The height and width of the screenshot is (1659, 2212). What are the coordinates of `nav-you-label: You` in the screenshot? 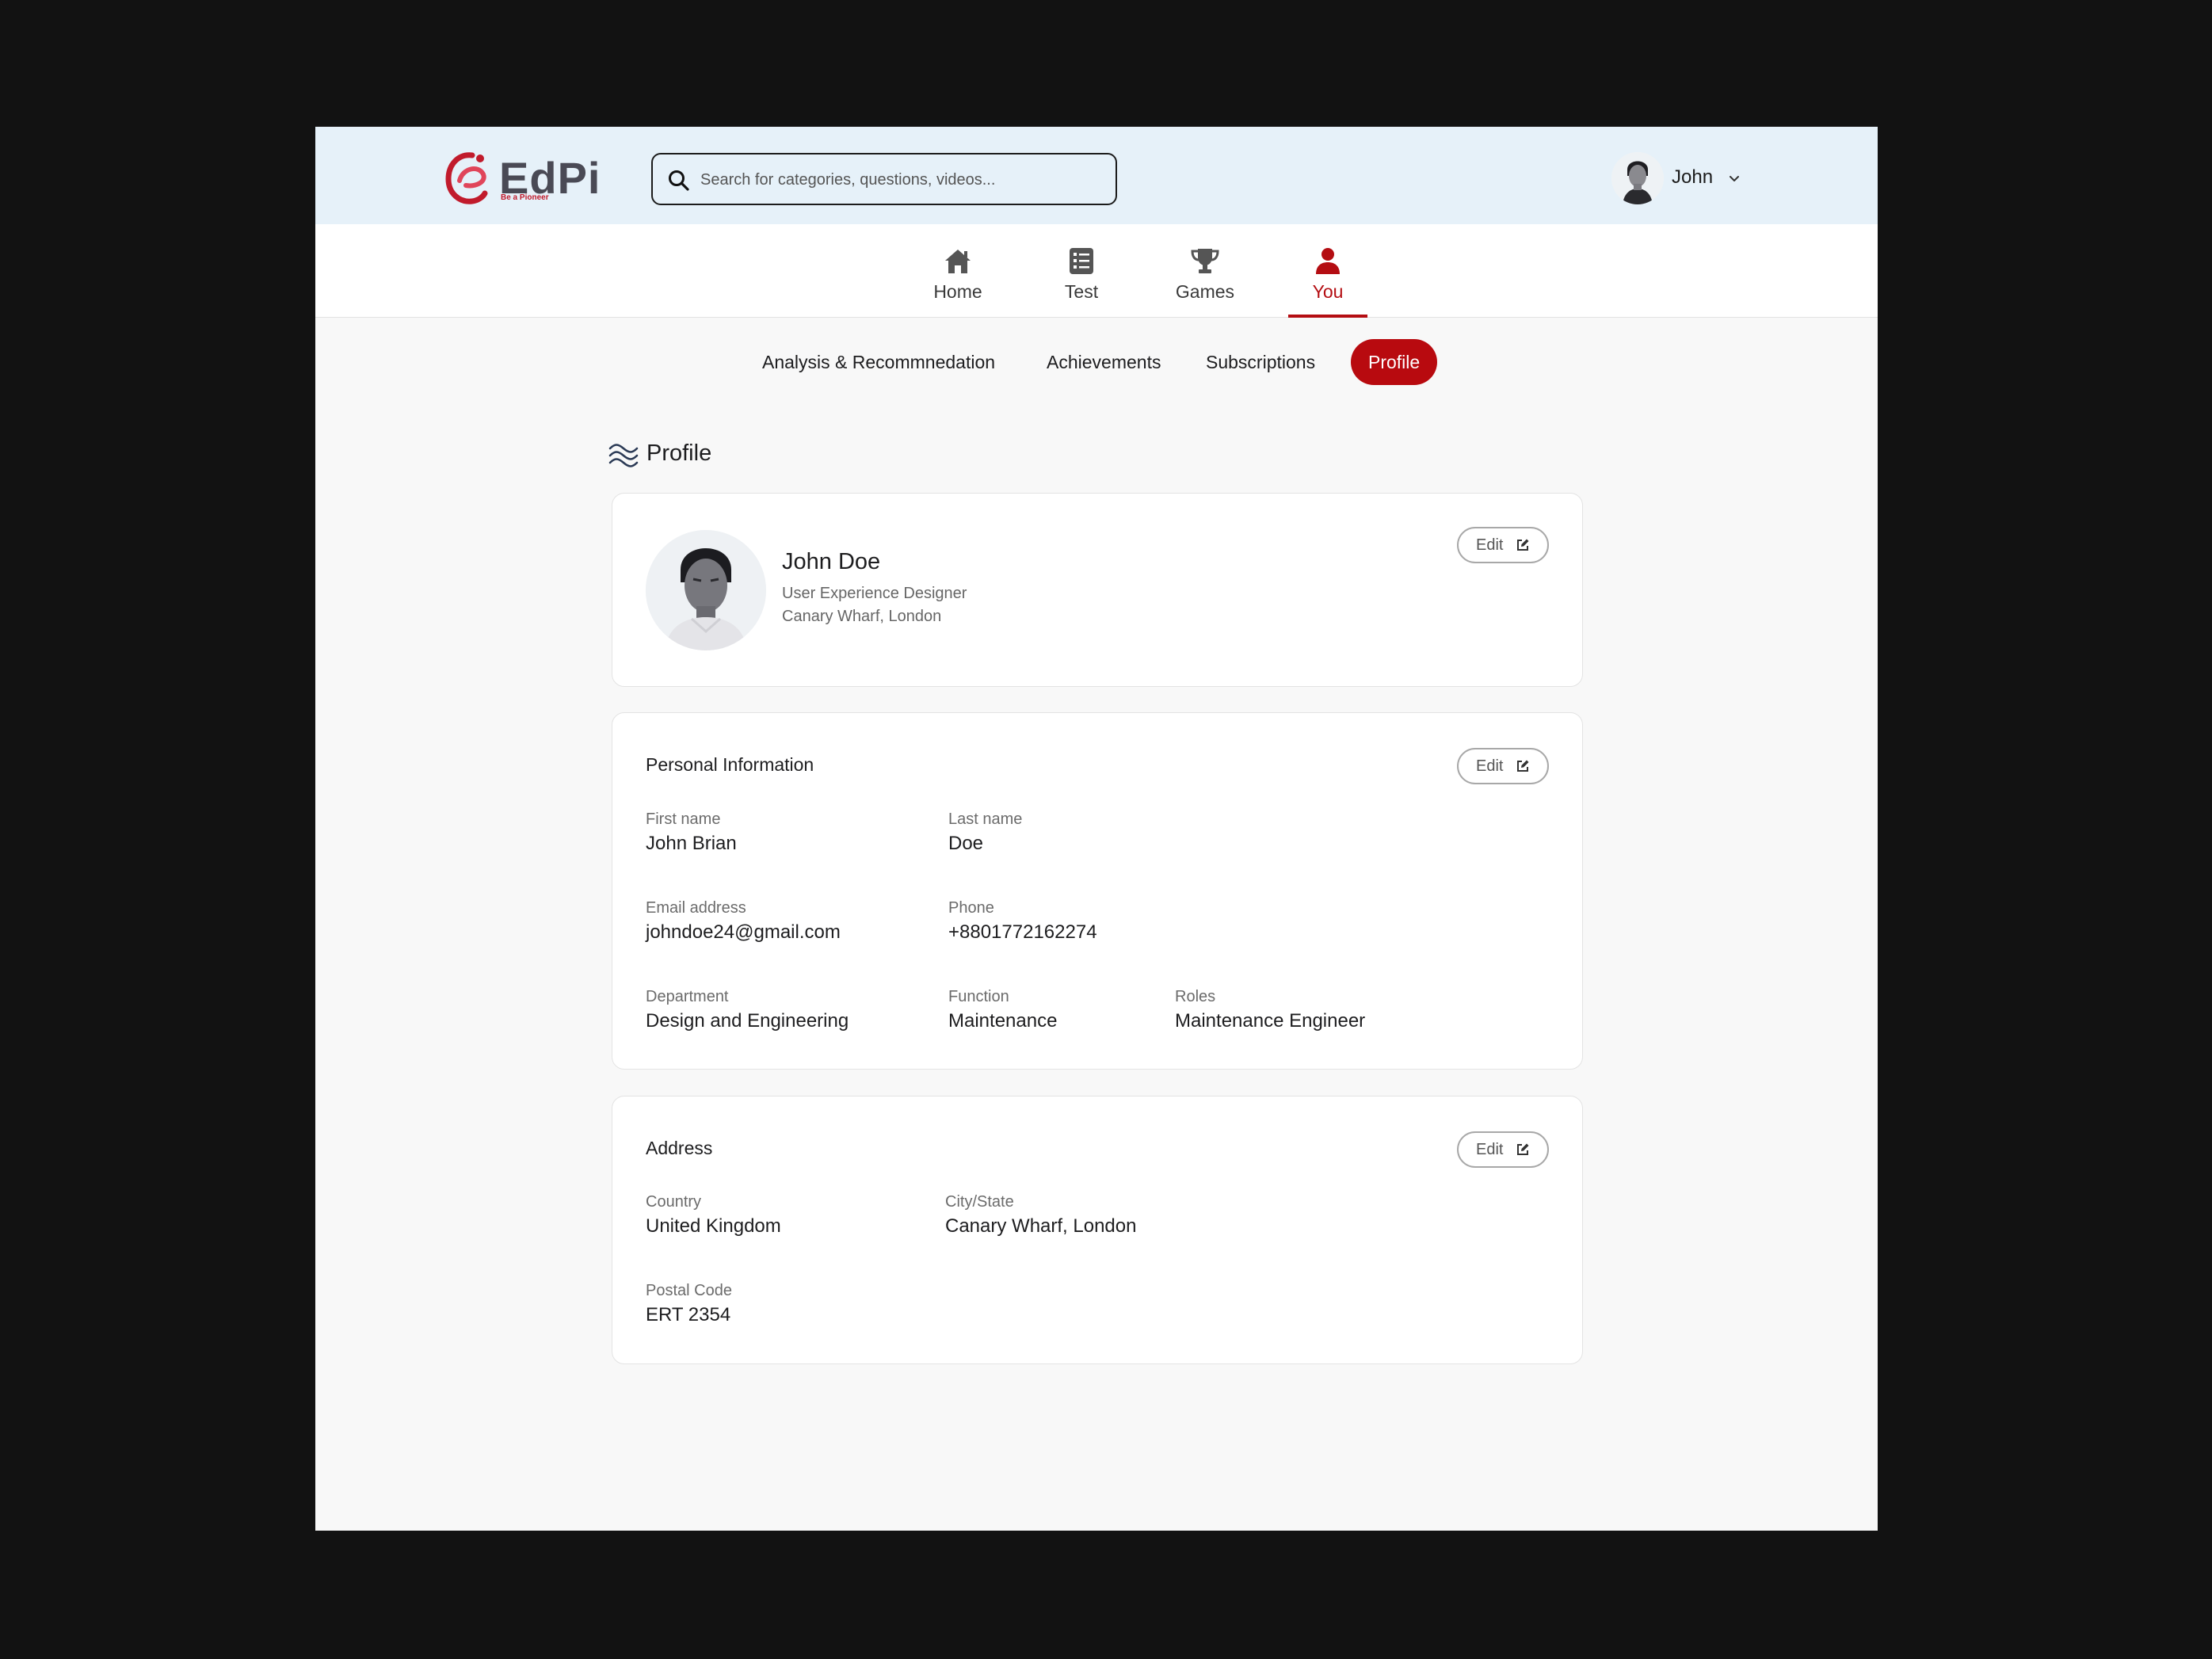 It's located at (1328, 291).